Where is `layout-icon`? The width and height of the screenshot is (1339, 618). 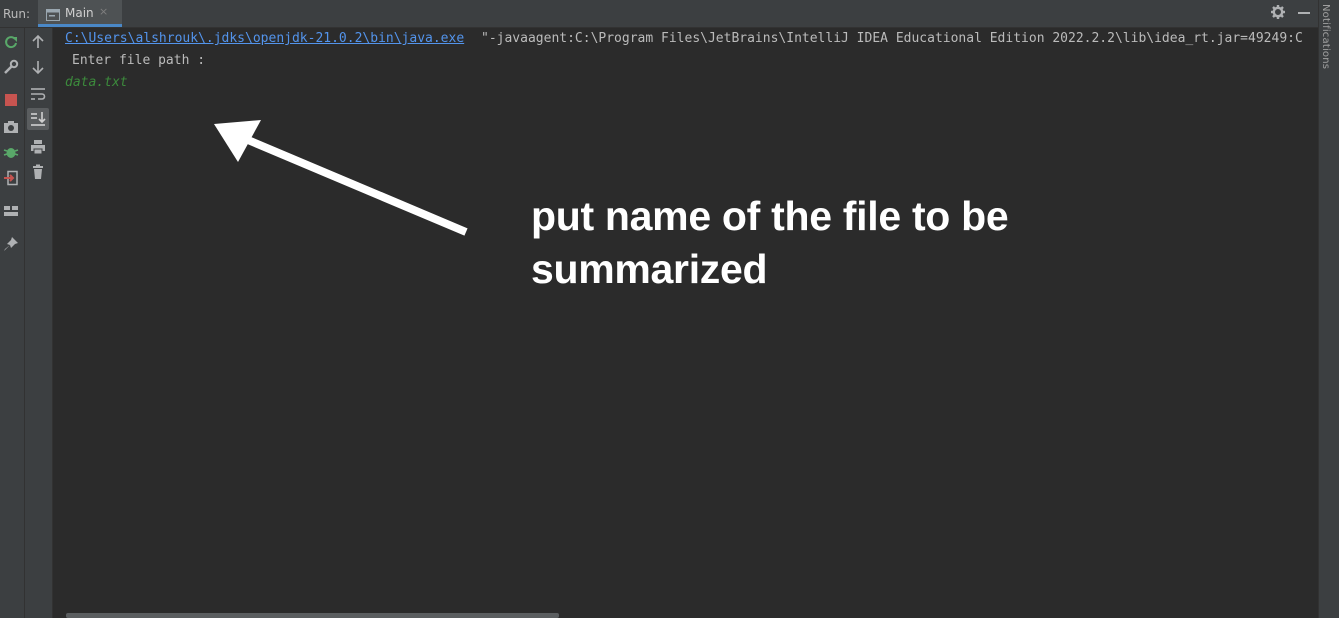
layout-icon is located at coordinates (11, 211).